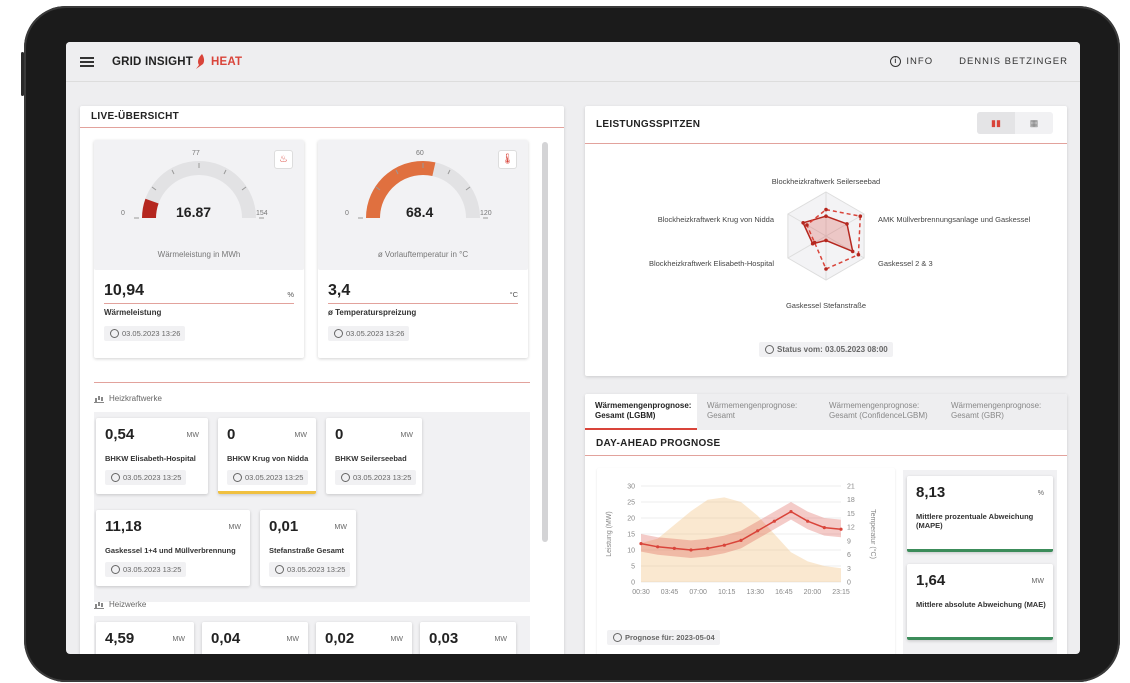 This screenshot has width=1130, height=683. I want to click on metric-label: Mittlere prozentuale Abweichung (MAPE), so click(975, 521).